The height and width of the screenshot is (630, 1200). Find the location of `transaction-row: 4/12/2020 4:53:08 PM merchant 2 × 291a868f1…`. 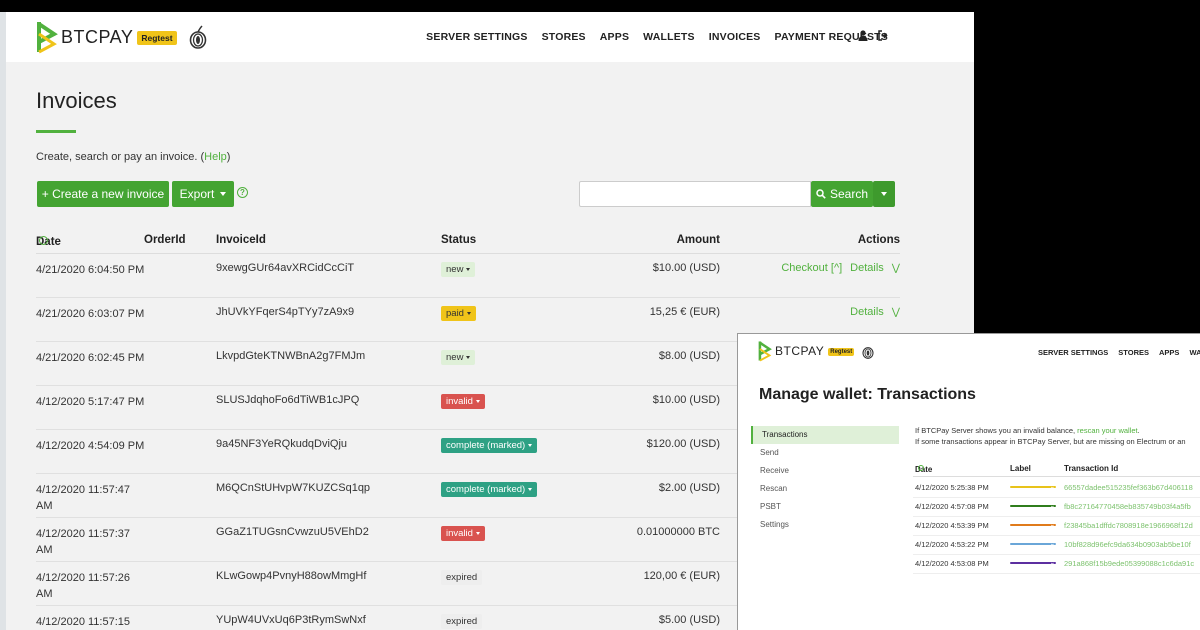

transaction-row: 4/12/2020 4:53:08 PM merchant 2 × 291a868f1… is located at coordinates (1056, 564).